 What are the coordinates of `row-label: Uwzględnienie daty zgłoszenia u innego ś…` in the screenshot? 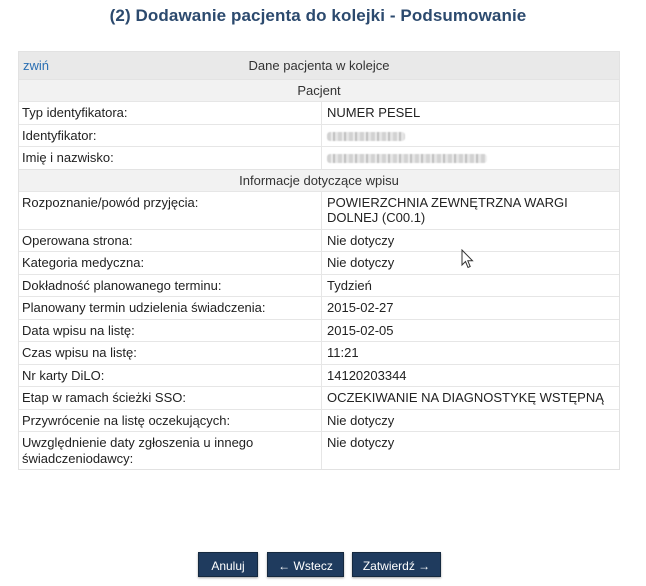 It's located at (170, 450).